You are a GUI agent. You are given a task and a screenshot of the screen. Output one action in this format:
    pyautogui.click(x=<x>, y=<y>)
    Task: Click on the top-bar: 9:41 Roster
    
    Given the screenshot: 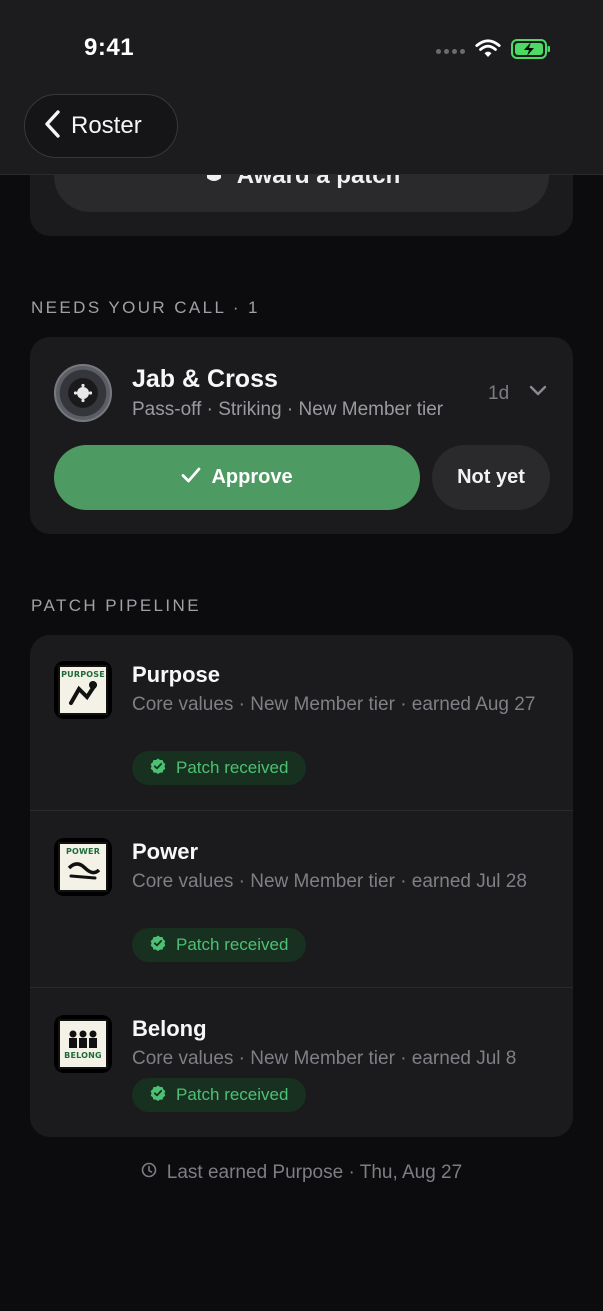 What is the action you would take?
    pyautogui.click(x=301, y=87)
    